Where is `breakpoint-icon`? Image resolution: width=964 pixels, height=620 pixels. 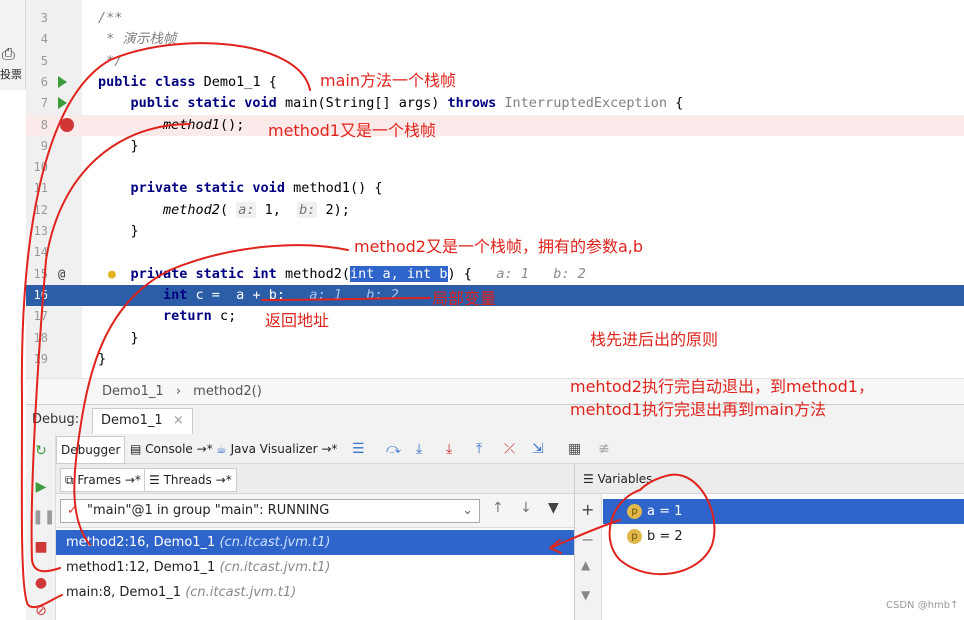
breakpoint-icon is located at coordinates (67, 124).